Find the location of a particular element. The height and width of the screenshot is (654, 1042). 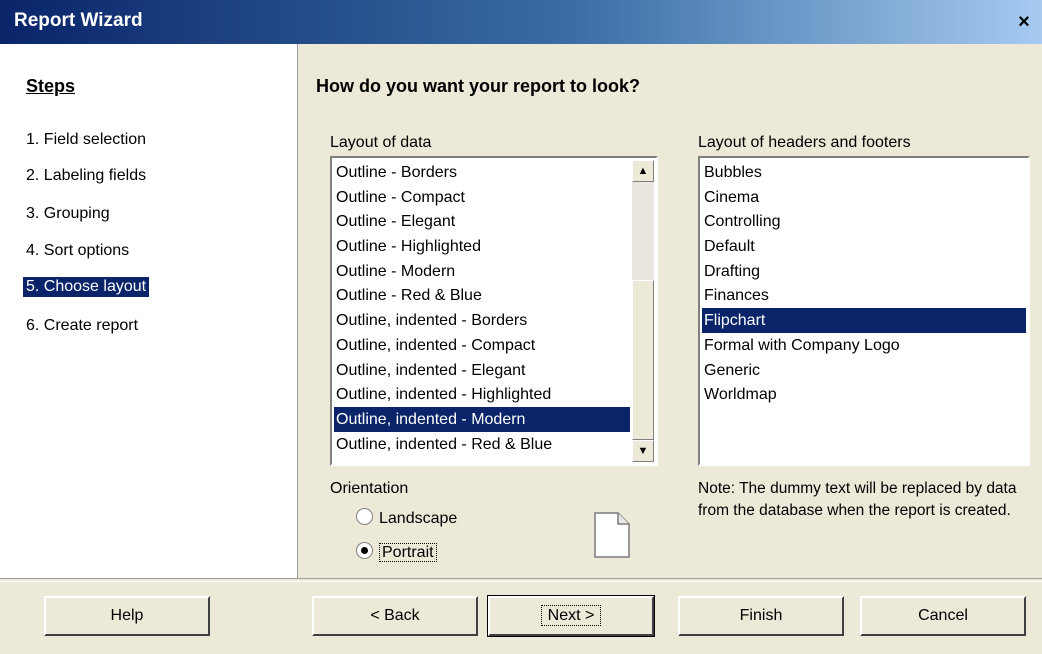

cancel-button-label: Cancel is located at coordinates (943, 615).